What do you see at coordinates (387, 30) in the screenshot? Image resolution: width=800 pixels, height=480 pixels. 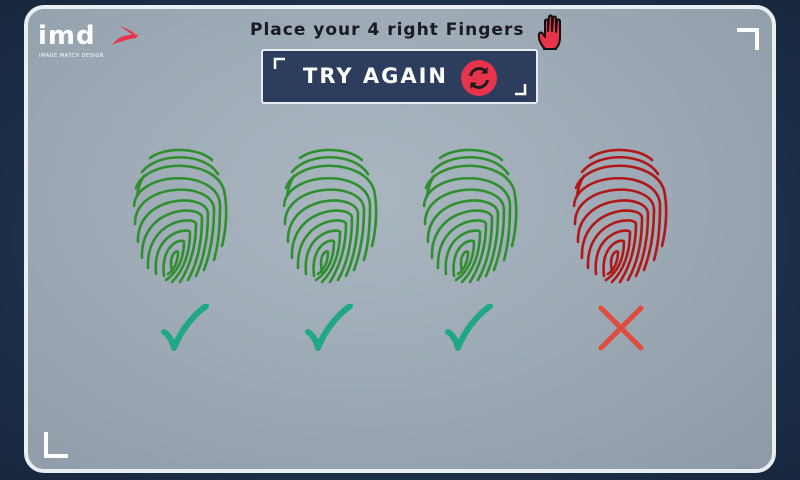 I see `instruction-text: Place your 4 right Fingers` at bounding box center [387, 30].